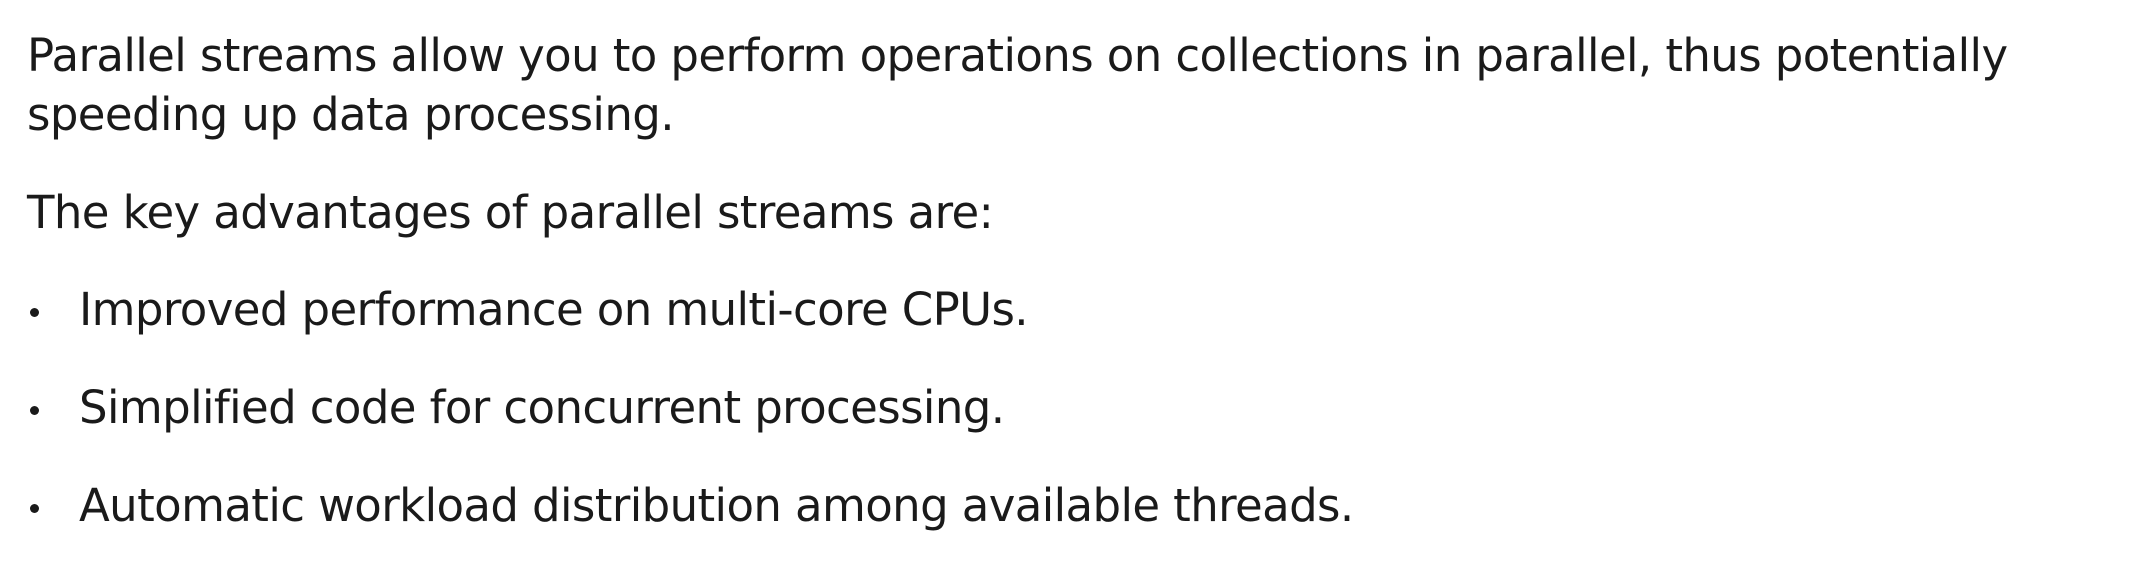  I want to click on list-item: Improved performance on multi-core CPUs., so click(1072, 309).